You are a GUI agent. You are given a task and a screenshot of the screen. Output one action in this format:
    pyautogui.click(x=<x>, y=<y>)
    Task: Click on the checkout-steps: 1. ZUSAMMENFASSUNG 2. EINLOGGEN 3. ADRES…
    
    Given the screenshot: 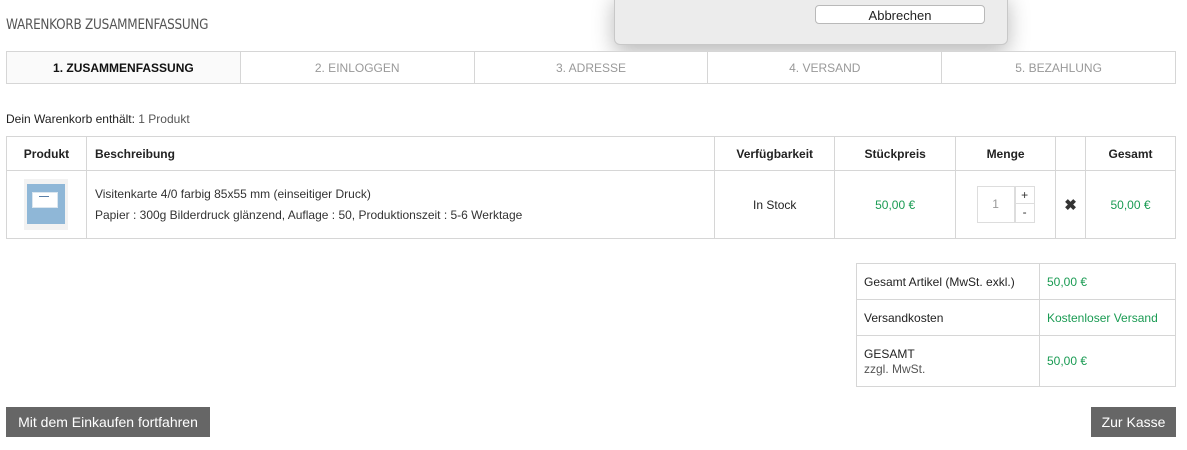 What is the action you would take?
    pyautogui.click(x=591, y=67)
    